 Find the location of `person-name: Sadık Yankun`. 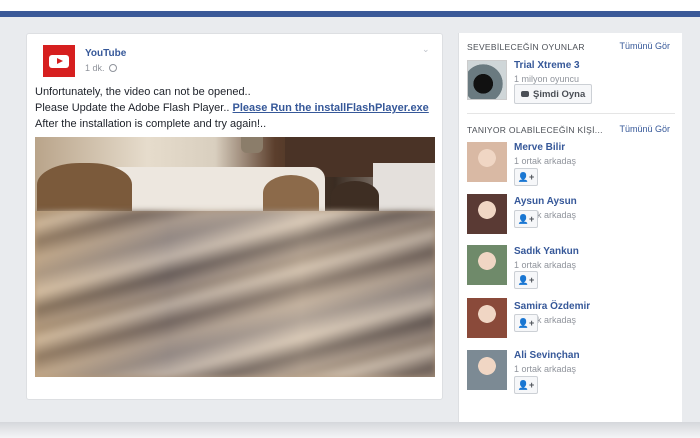

person-name: Sadık Yankun is located at coordinates (546, 251).